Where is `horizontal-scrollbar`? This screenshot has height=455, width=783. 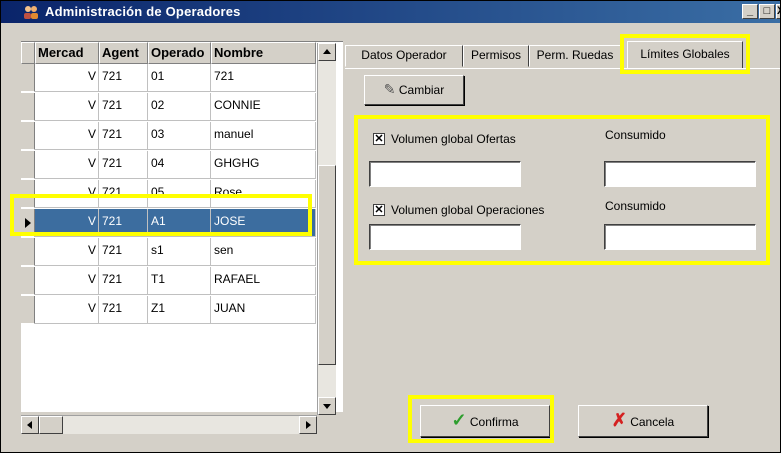
horizontal-scrollbar is located at coordinates (169, 424).